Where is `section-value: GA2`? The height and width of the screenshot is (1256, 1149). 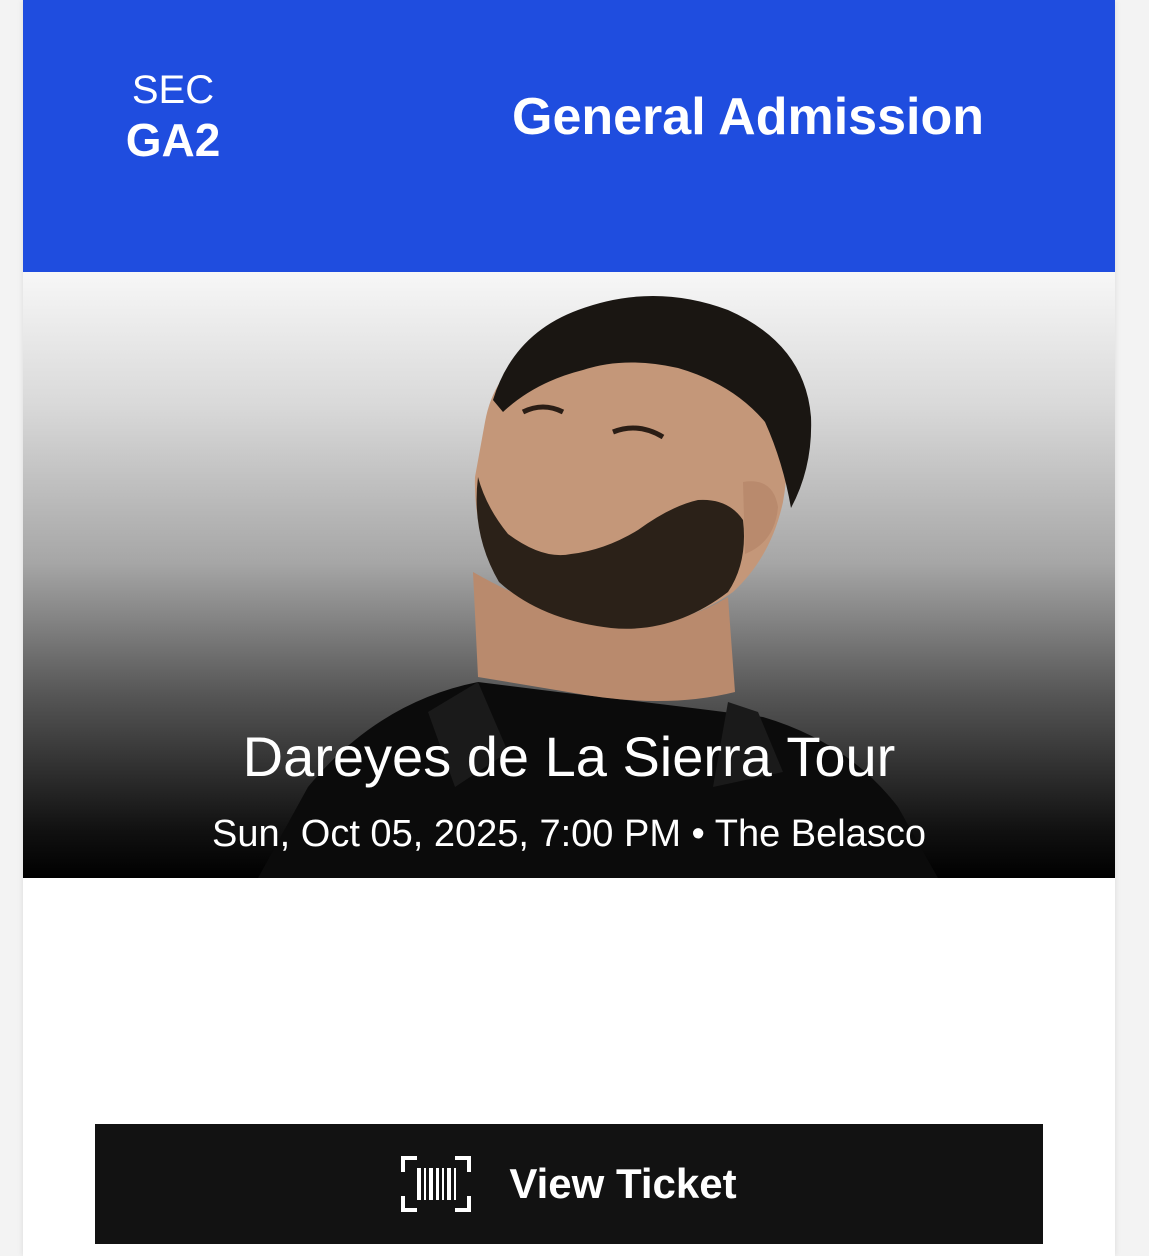
section-value: GA2 is located at coordinates (173, 140).